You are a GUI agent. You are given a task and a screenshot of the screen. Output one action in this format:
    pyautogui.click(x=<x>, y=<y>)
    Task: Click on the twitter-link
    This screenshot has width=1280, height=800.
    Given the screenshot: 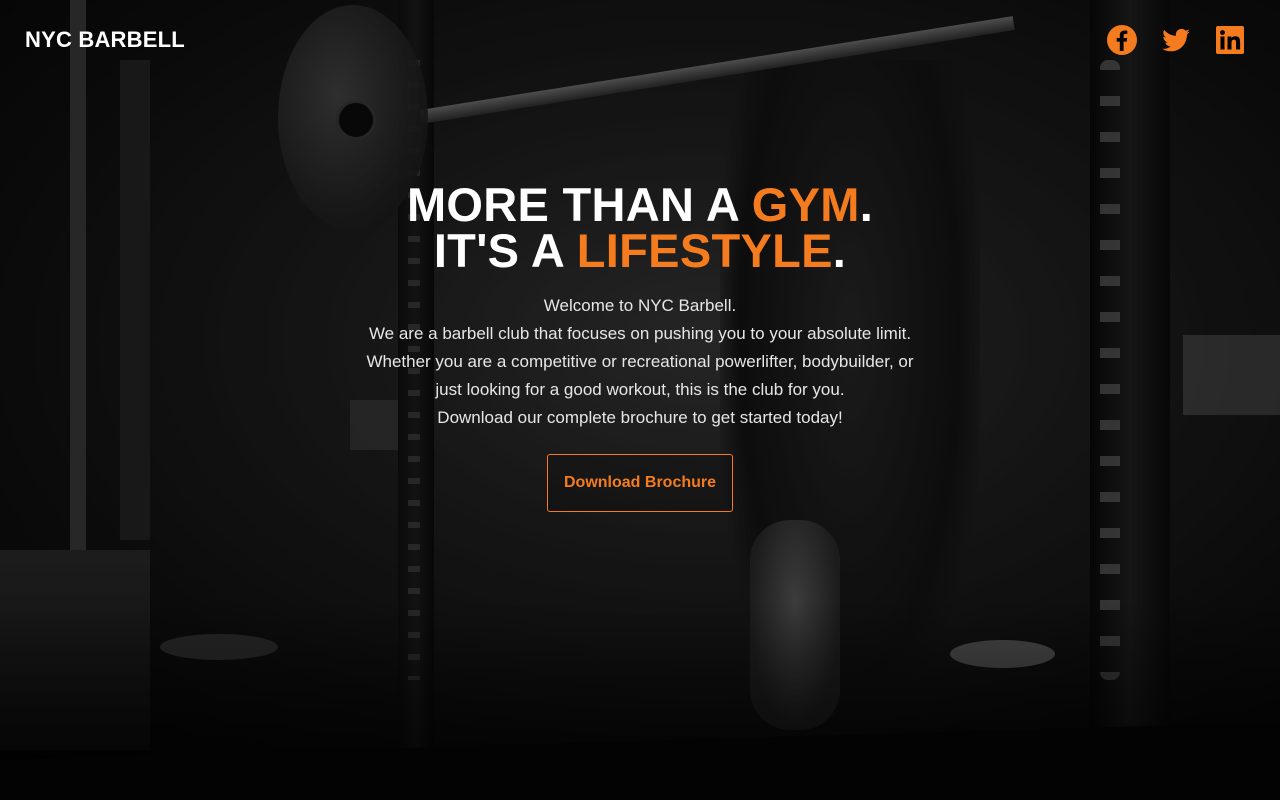 What is the action you would take?
    pyautogui.click(x=1176, y=40)
    